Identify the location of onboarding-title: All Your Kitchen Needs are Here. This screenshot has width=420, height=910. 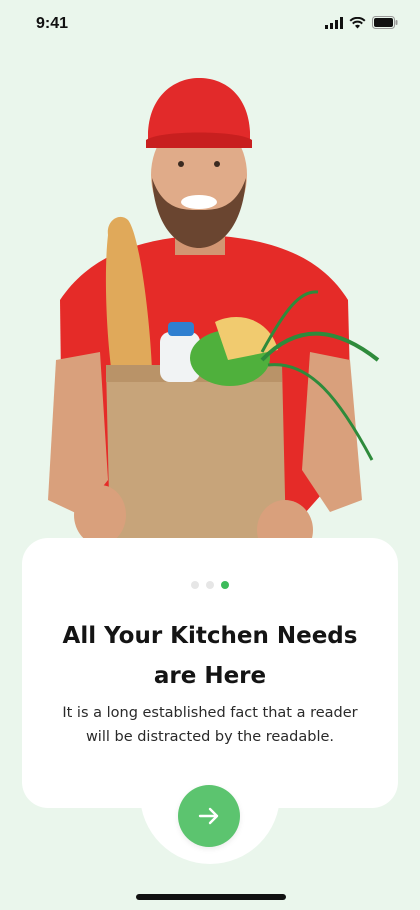
(210, 656).